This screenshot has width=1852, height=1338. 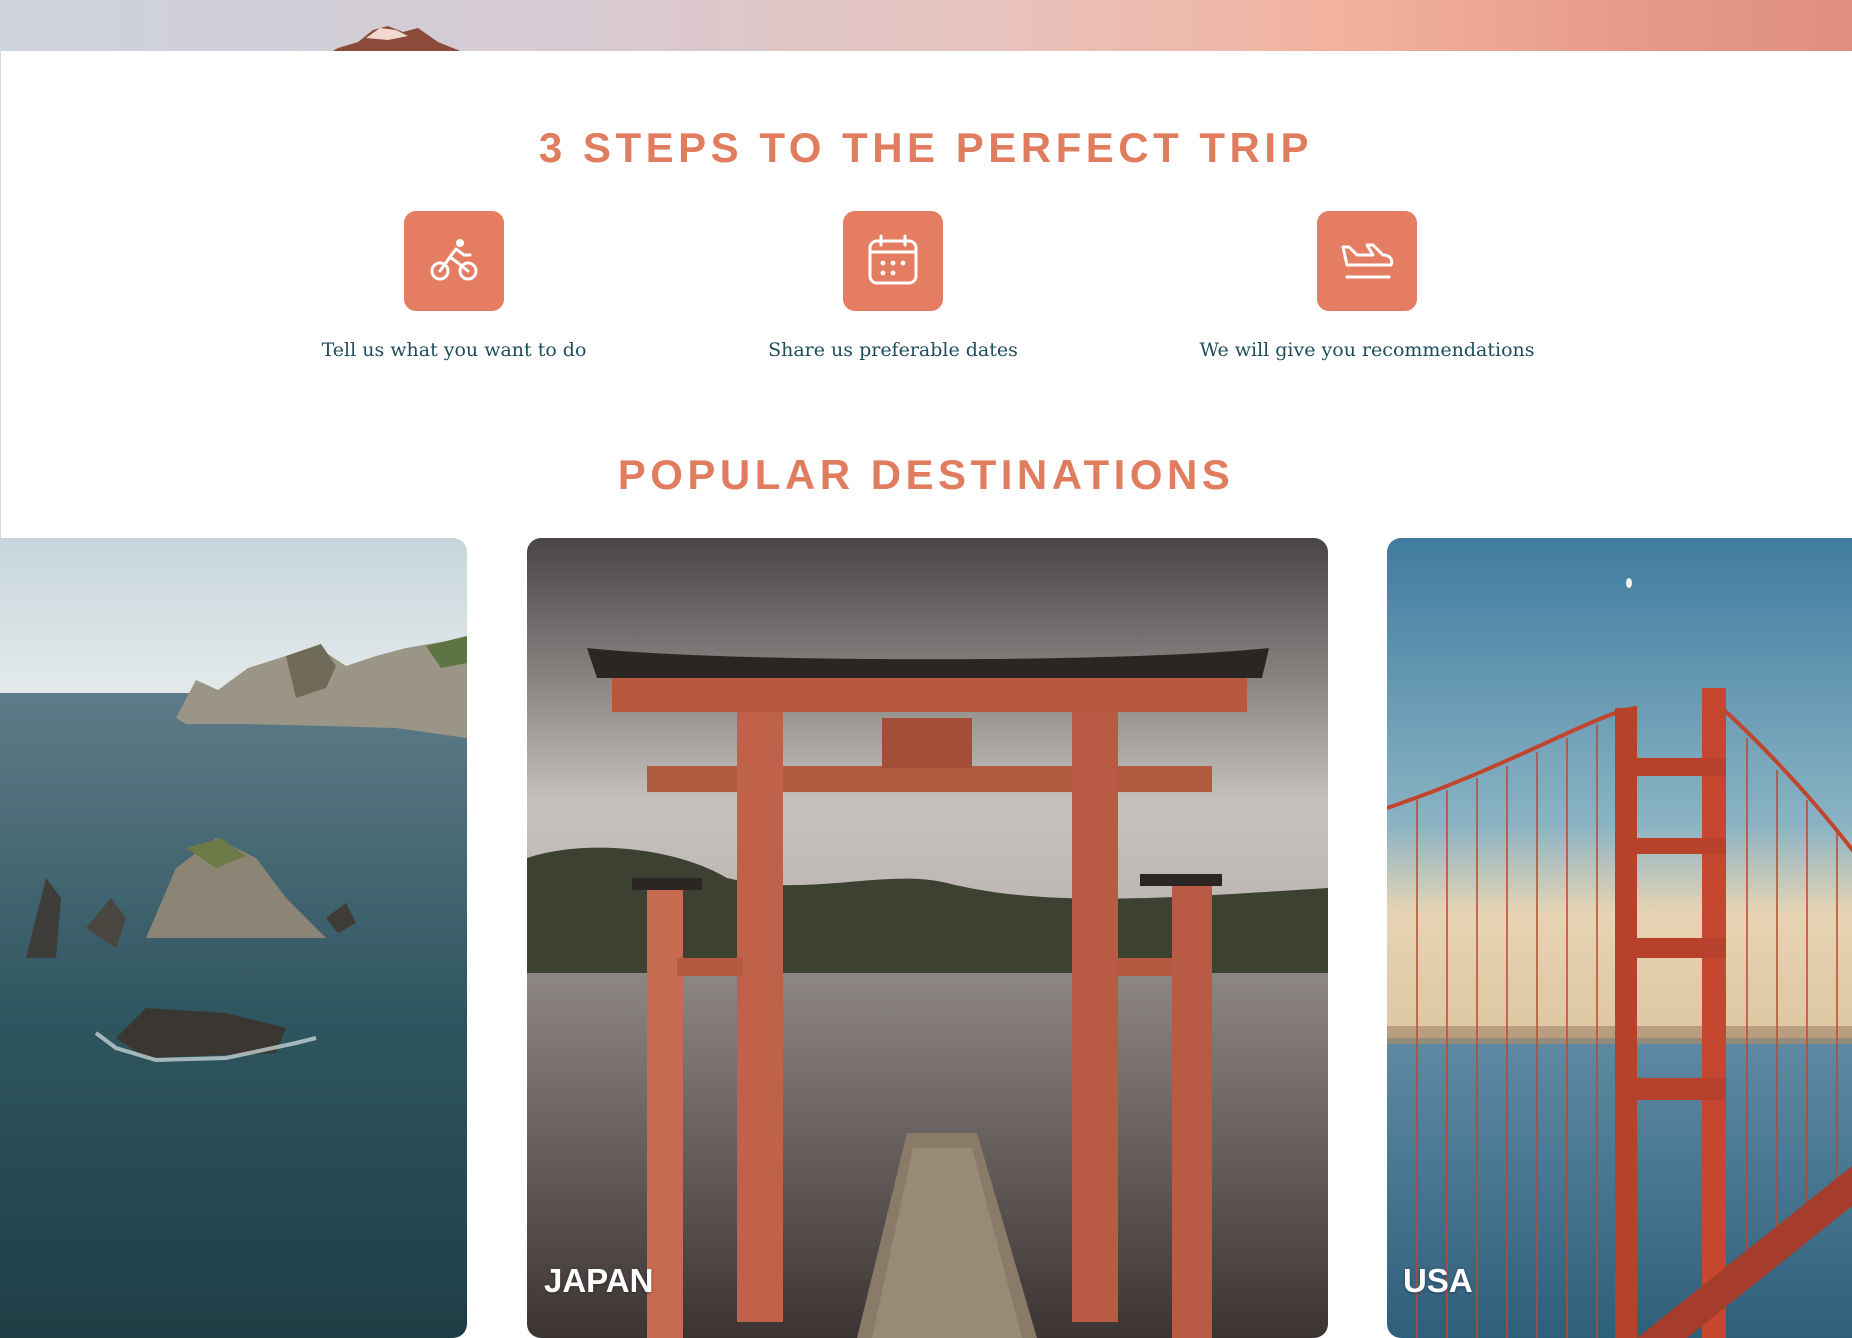 I want to click on steps-section-title: 3 STEPS TO THE PERFECT TRIP, so click(x=926, y=147).